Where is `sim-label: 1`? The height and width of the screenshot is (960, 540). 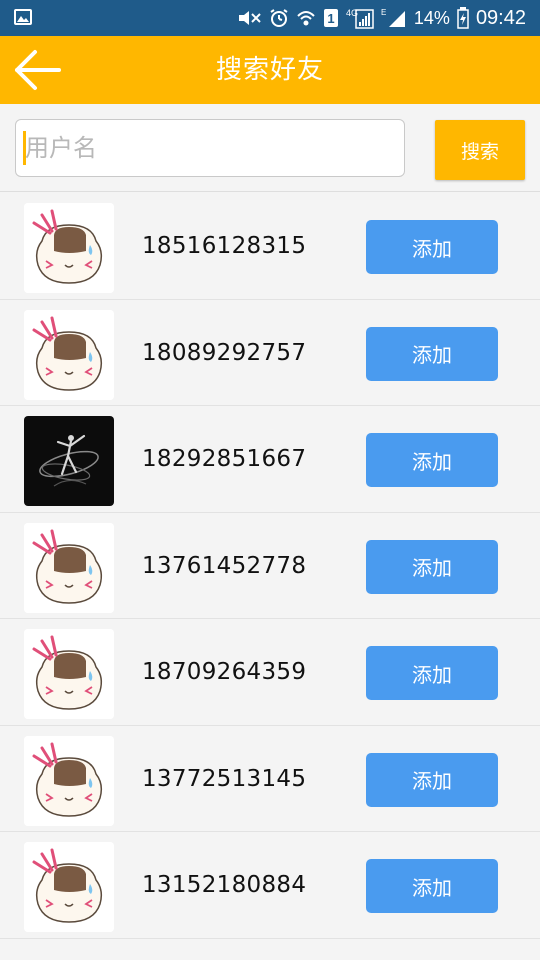
sim-label: 1 is located at coordinates (330, 18).